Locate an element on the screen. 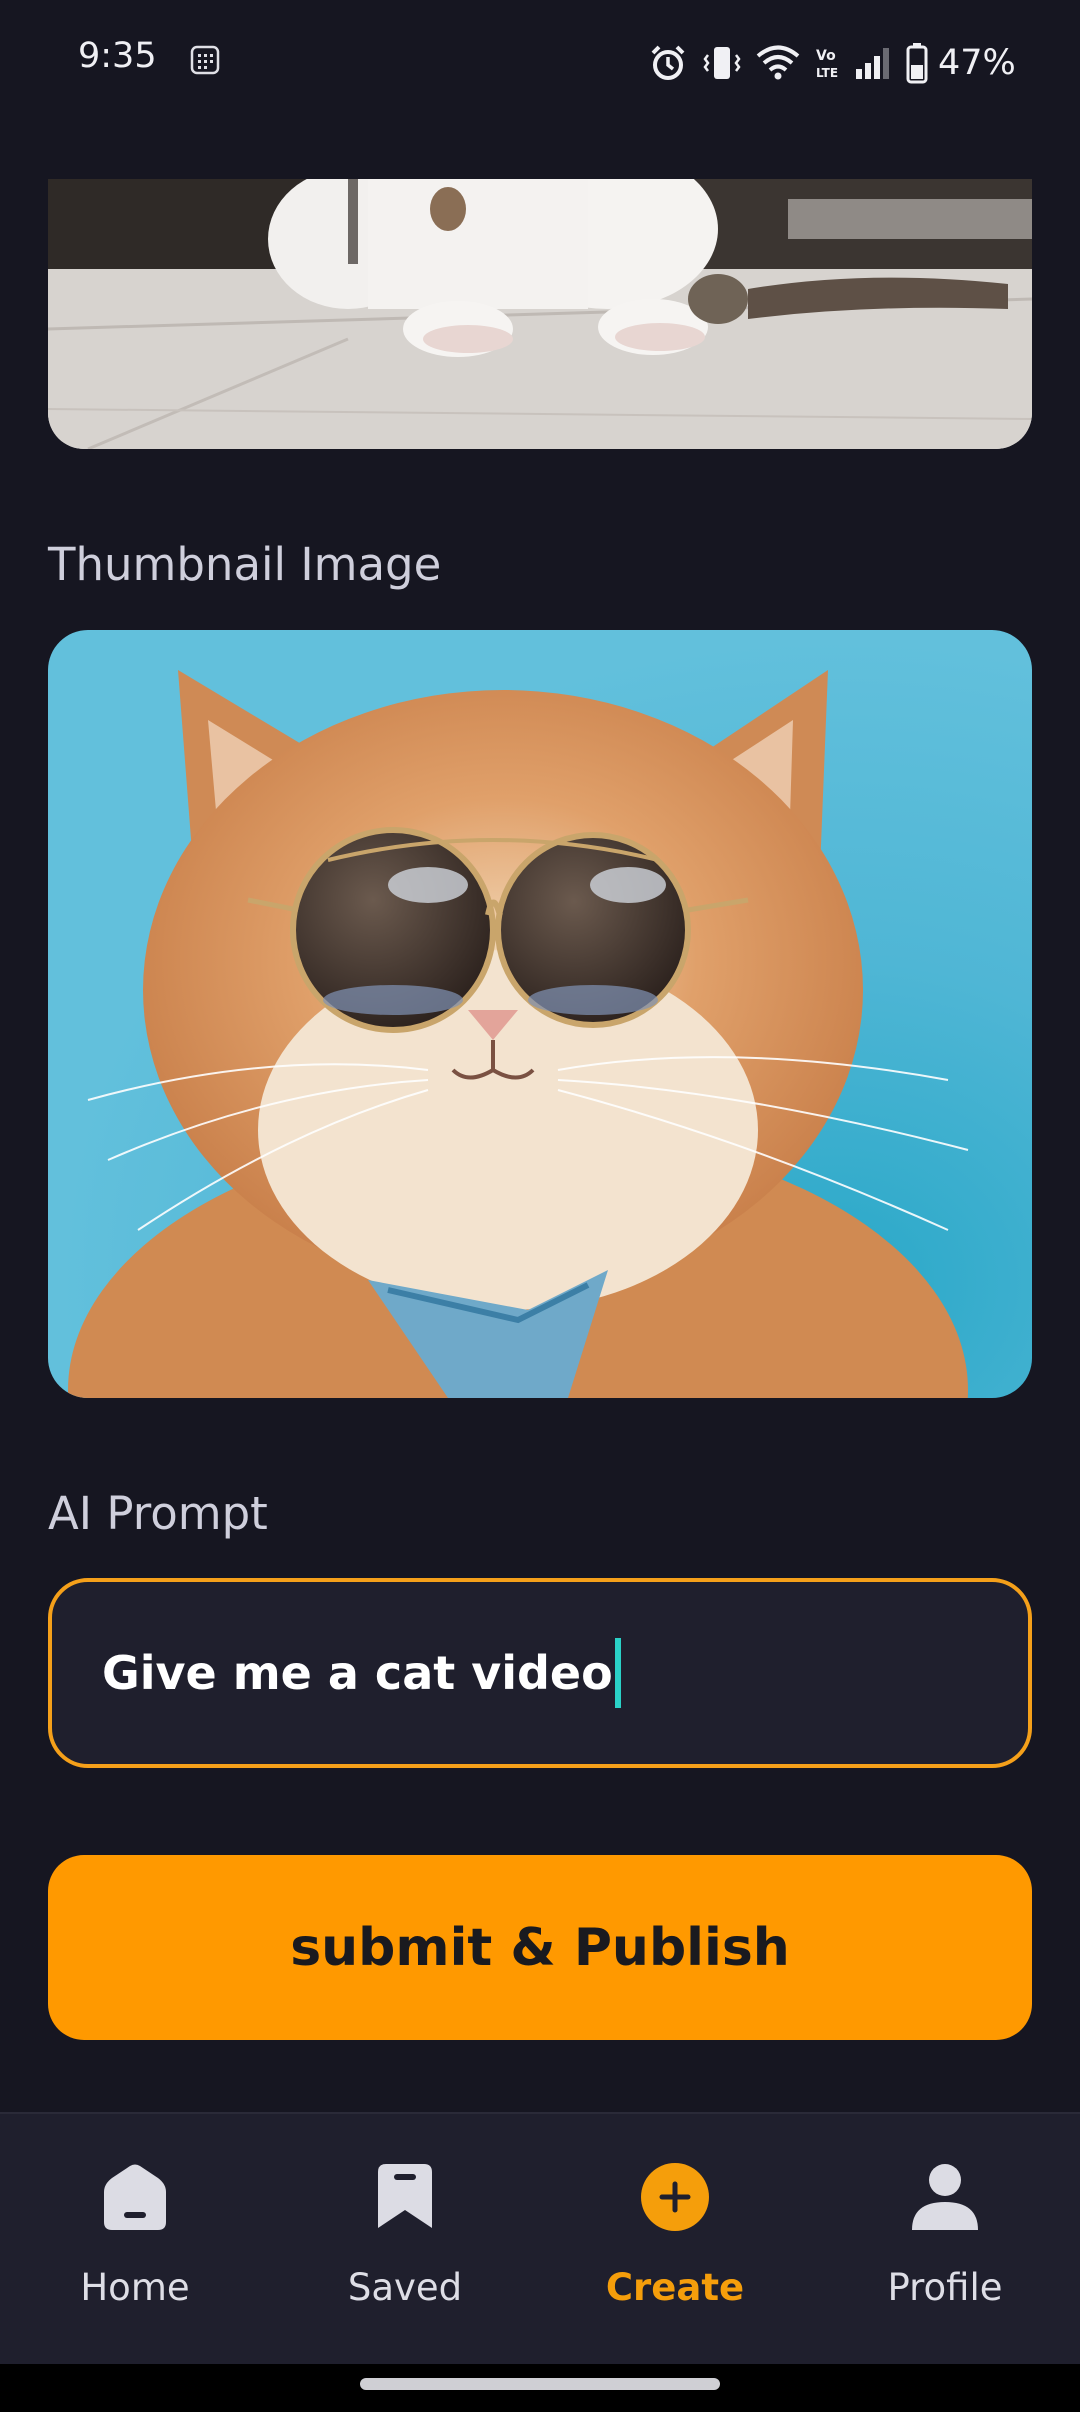  home-gesture-handle is located at coordinates (540, 2384).